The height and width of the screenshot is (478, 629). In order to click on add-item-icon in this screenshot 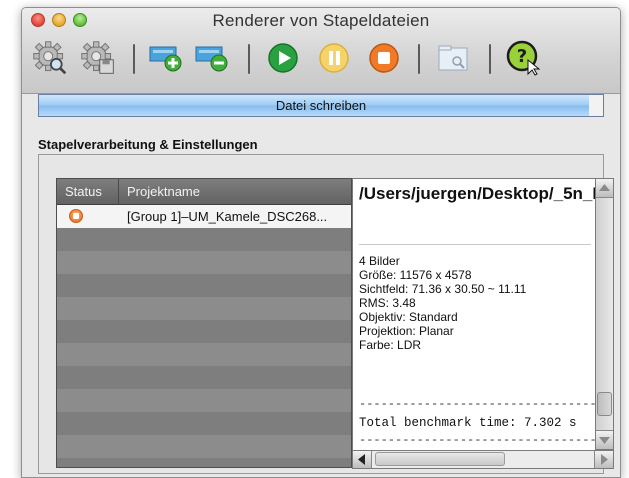, I will do `click(165, 59)`.